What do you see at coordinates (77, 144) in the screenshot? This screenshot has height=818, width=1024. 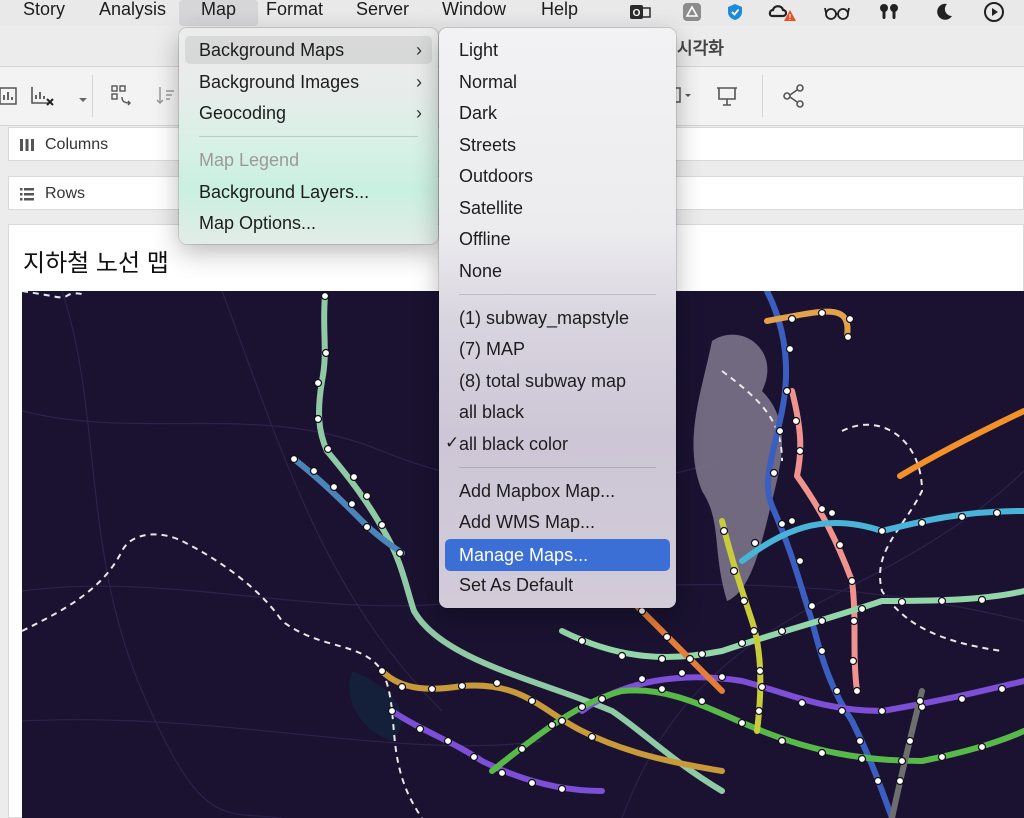 I see `columns-label: Columns` at bounding box center [77, 144].